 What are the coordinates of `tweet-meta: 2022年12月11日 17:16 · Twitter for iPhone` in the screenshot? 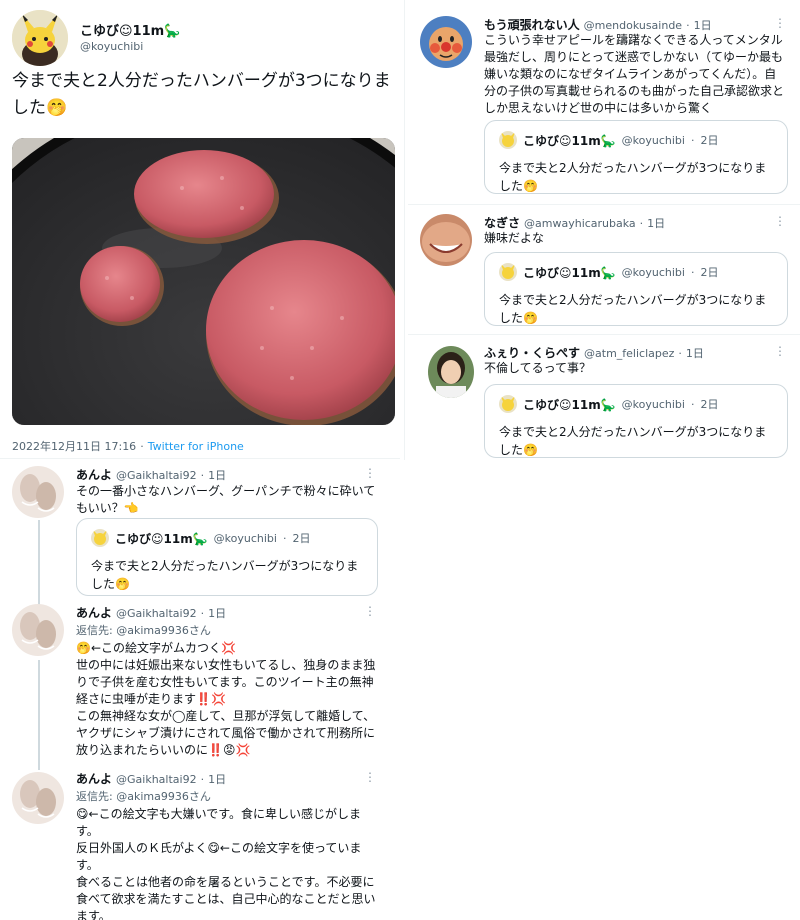 It's located at (128, 446).